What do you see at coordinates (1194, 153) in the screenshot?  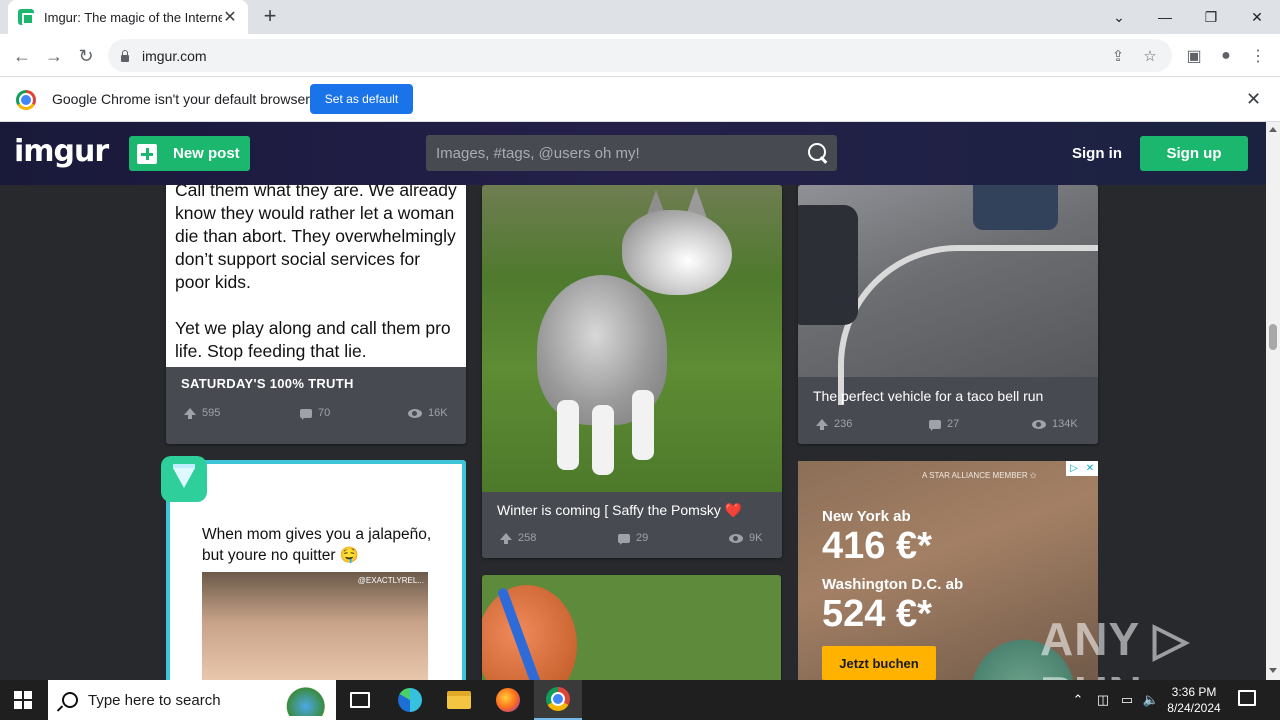 I see `sign-up-button: Sign up` at bounding box center [1194, 153].